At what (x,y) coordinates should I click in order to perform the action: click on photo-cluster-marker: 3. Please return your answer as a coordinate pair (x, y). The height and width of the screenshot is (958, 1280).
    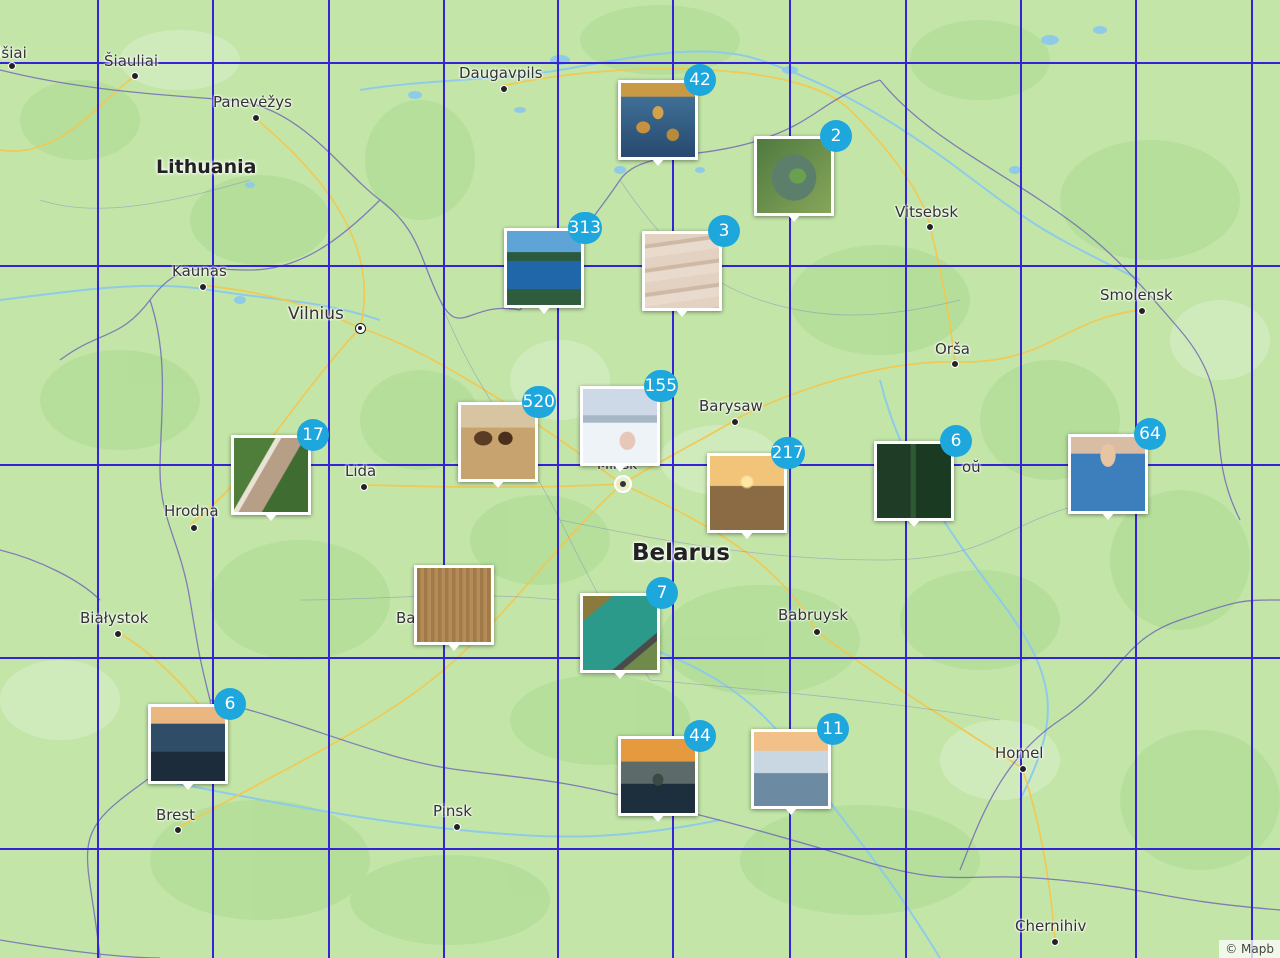
    Looking at the image, I should click on (691, 266).